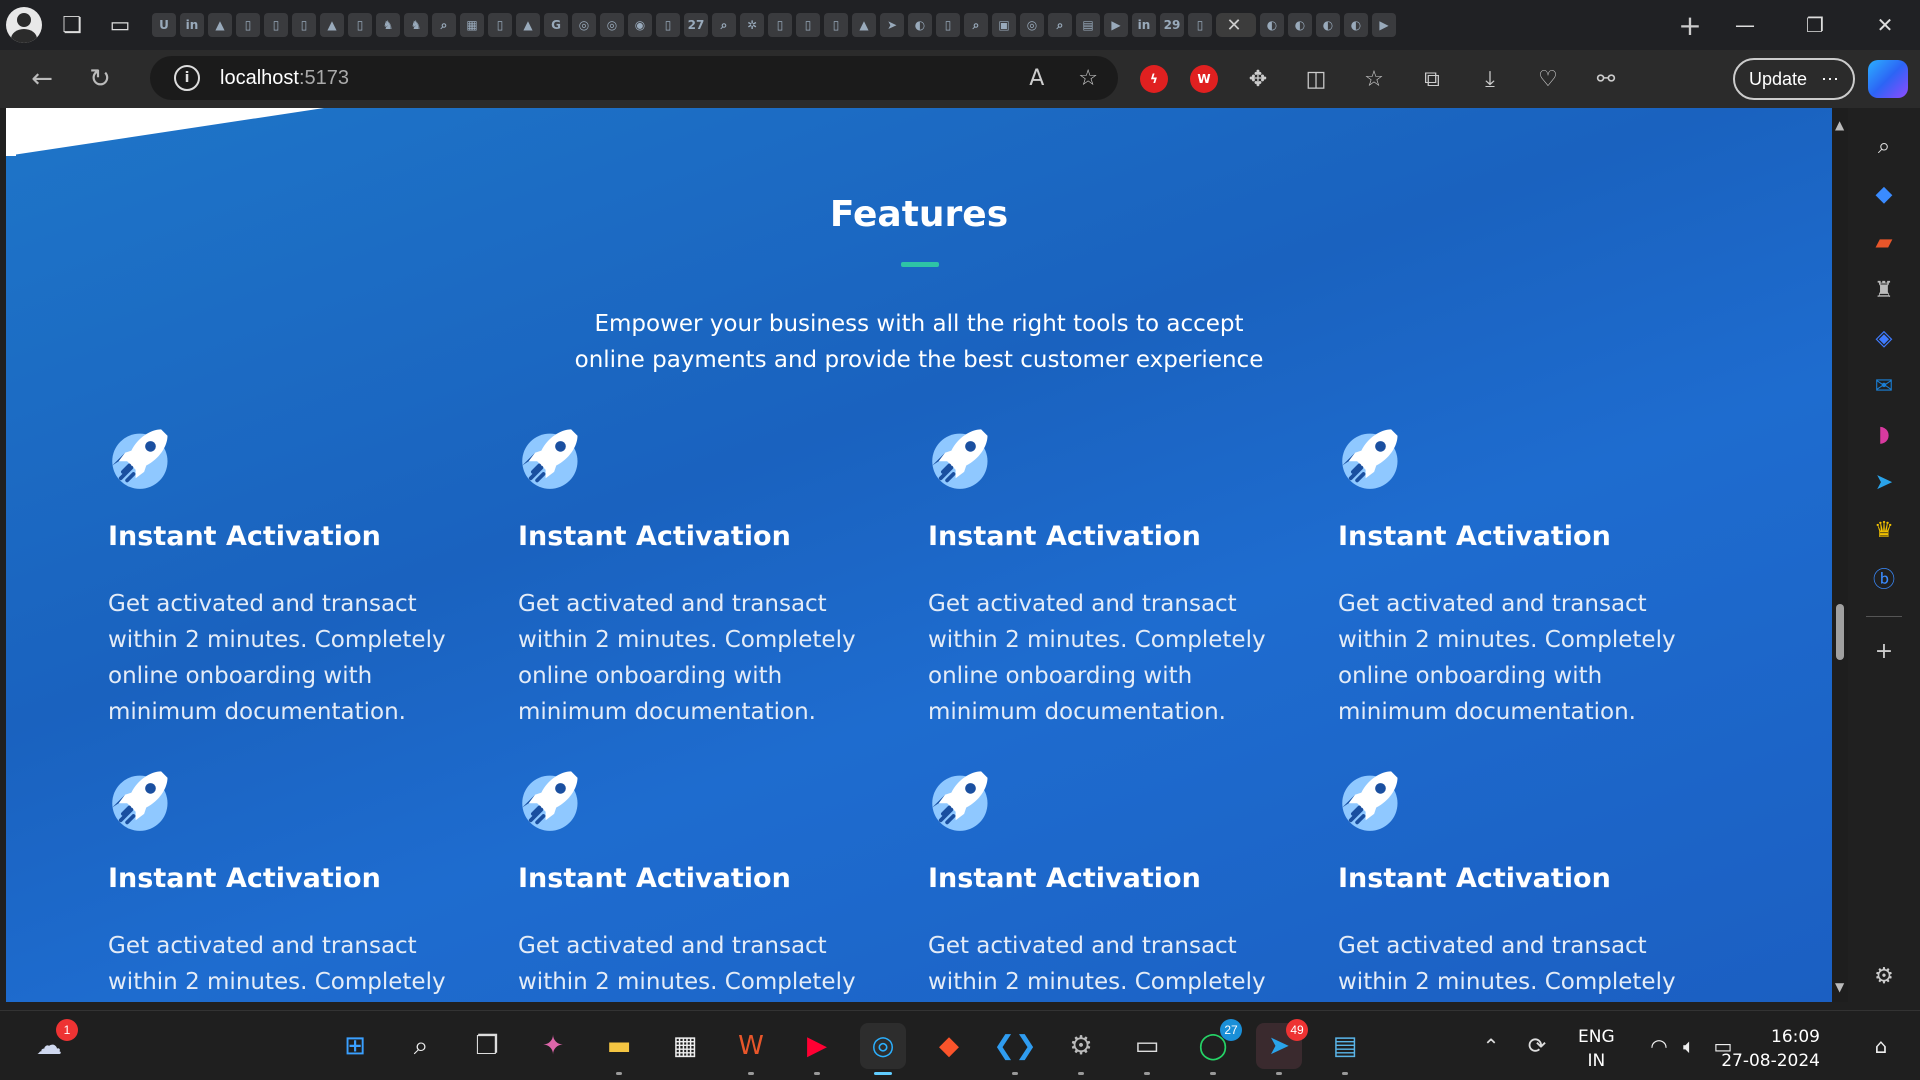  Describe the element at coordinates (1258, 79) in the screenshot. I see `extensions-puzzle-icon: ✥` at that location.